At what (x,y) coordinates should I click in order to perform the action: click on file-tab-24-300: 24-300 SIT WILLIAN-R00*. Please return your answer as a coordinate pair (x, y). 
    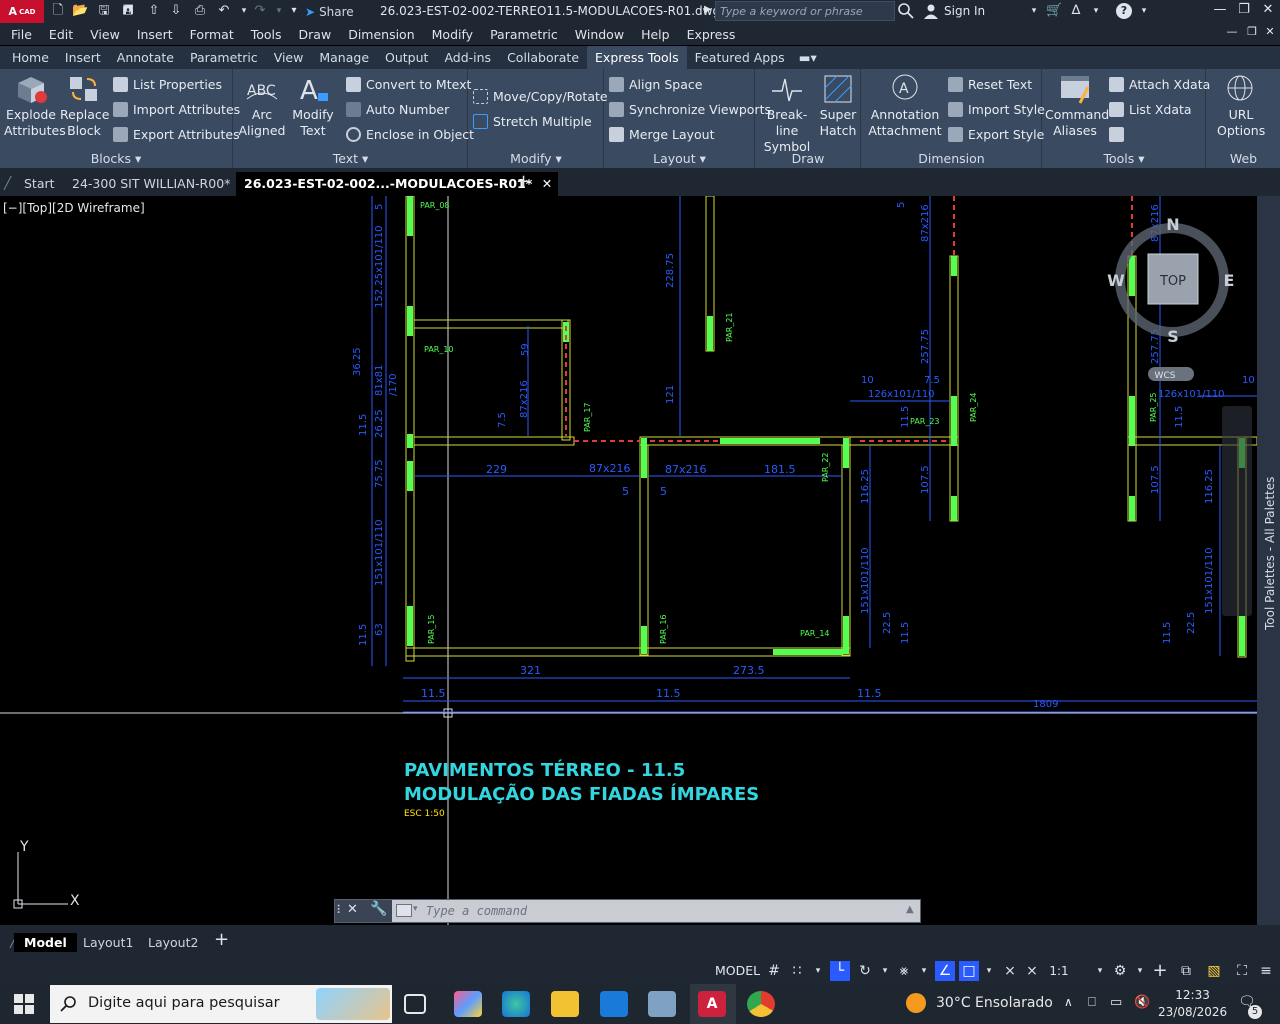
    Looking at the image, I should click on (151, 184).